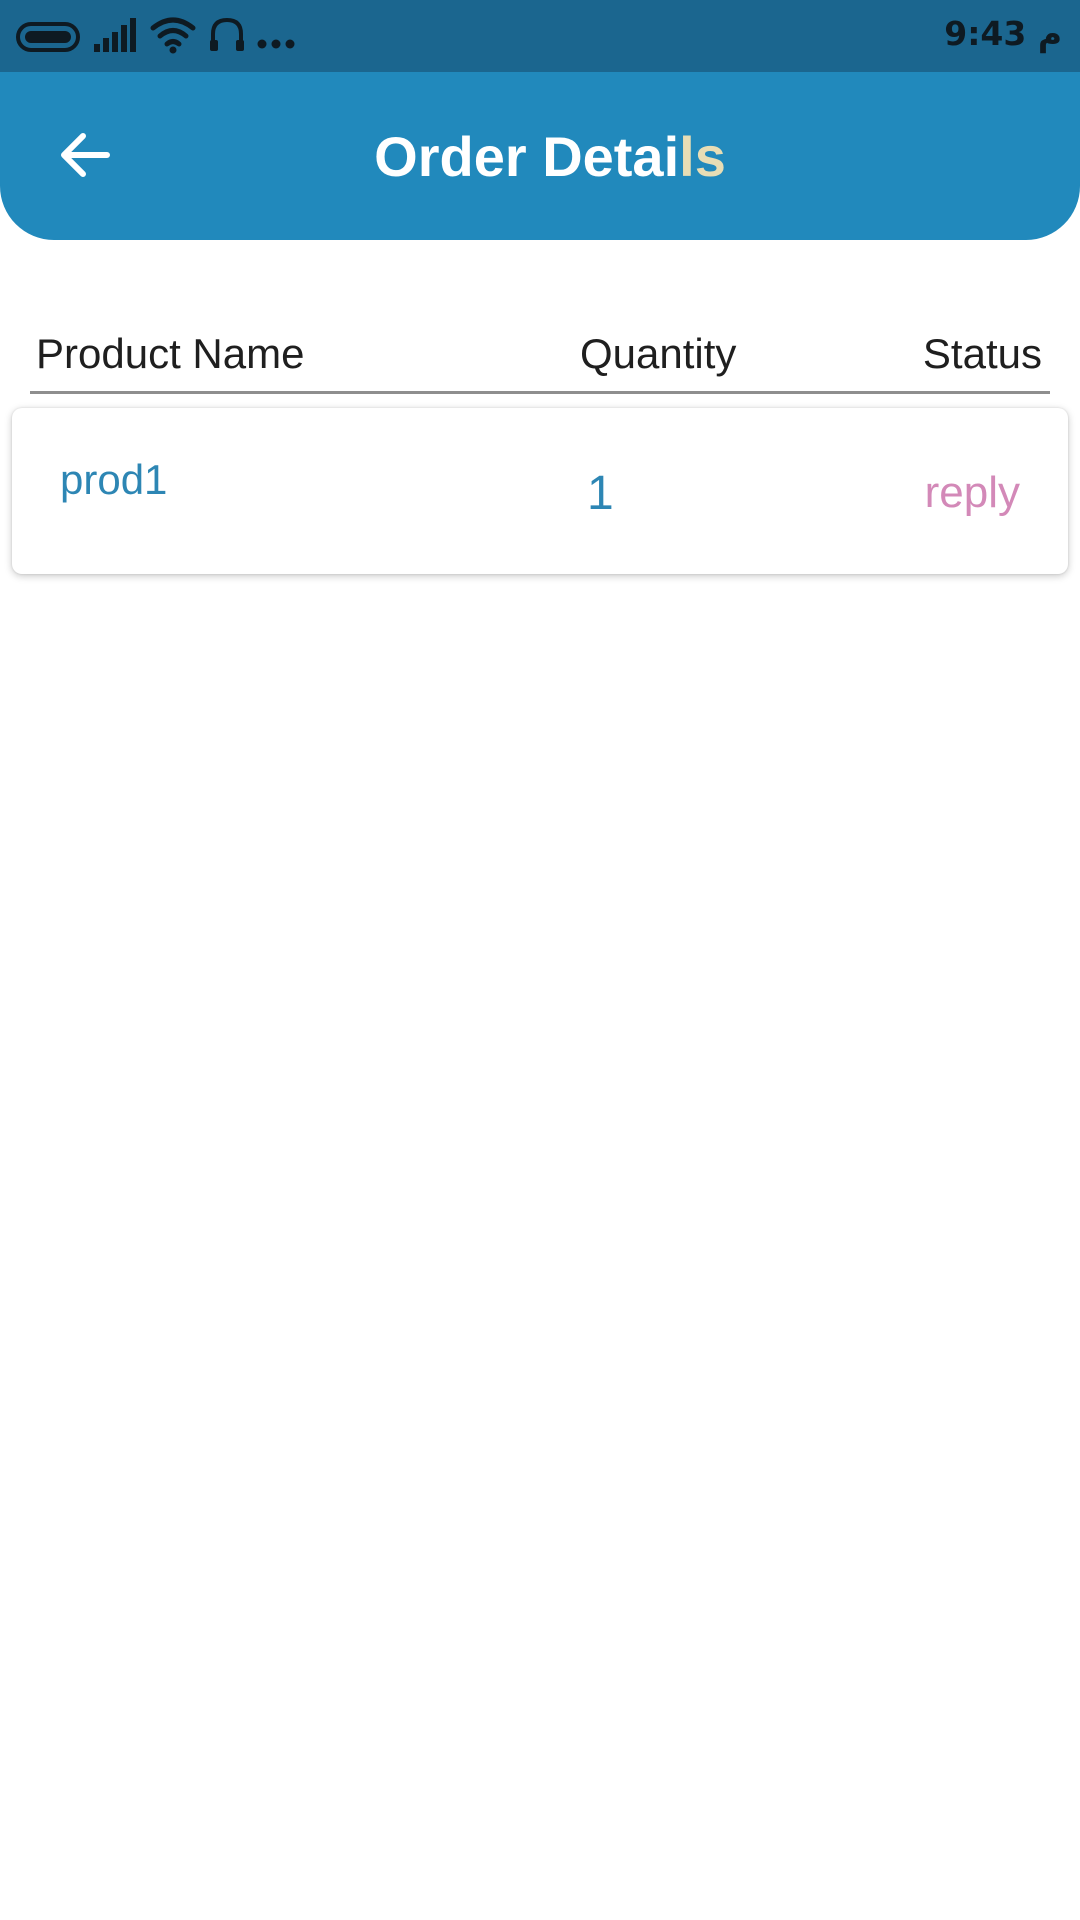 This screenshot has width=1080, height=1920. Describe the element at coordinates (48, 37) in the screenshot. I see `battery-icon` at that location.